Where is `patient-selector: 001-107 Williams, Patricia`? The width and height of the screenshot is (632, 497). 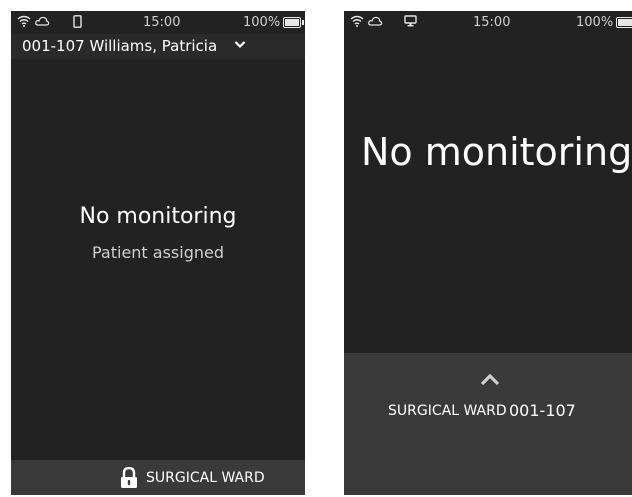
patient-selector: 001-107 Williams, Patricia is located at coordinates (158, 46).